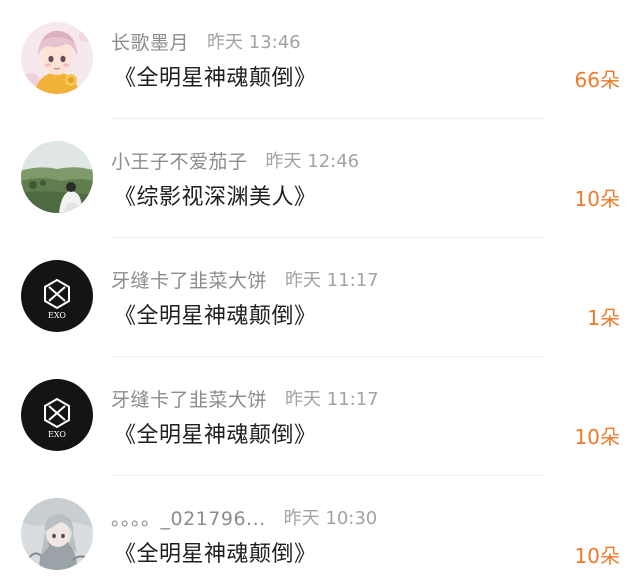 The width and height of the screenshot is (640, 588). I want to click on anime-illustration-avatar-icon, so click(57, 534).